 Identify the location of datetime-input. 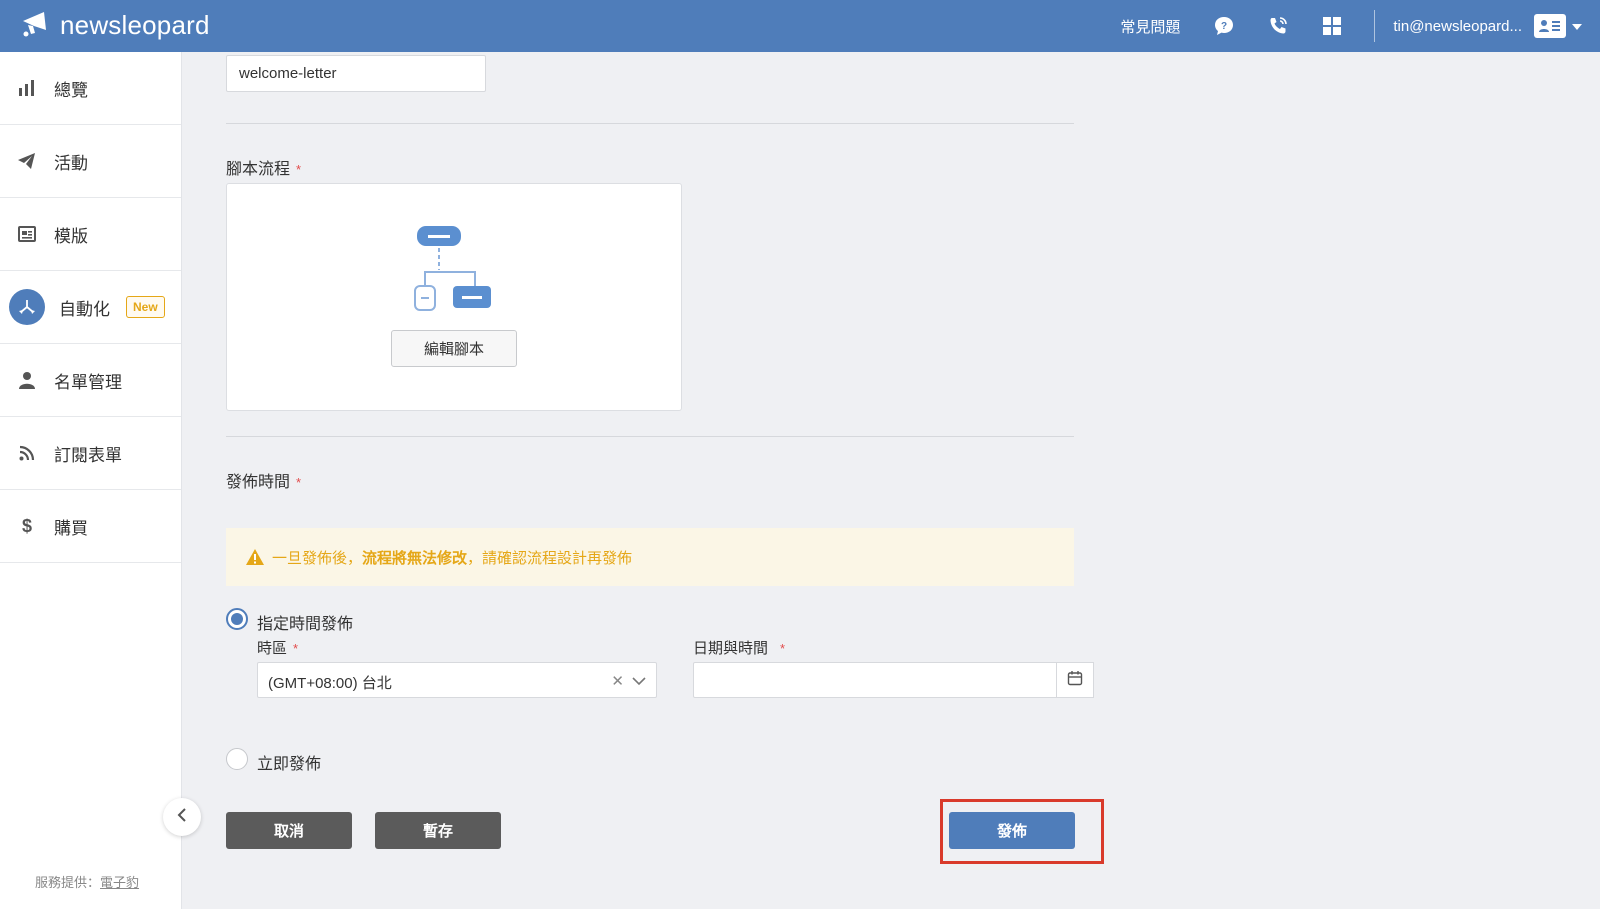
(875, 680).